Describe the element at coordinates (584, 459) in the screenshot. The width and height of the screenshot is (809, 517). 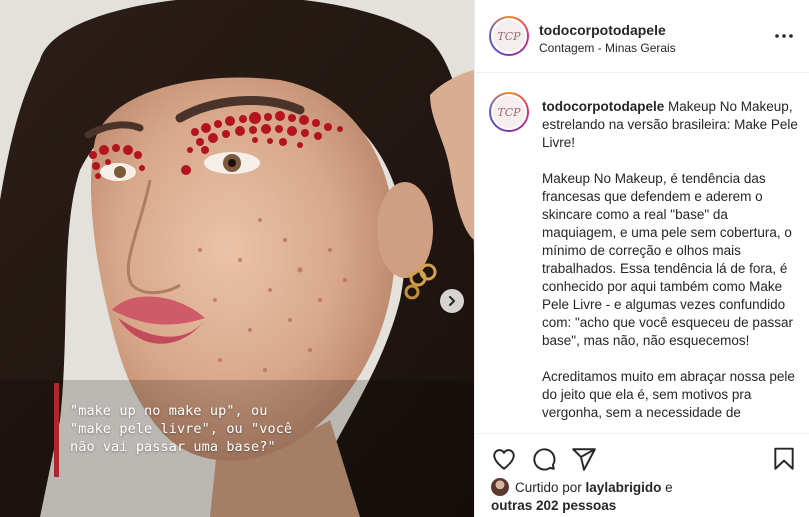
I see `share-icon` at that location.